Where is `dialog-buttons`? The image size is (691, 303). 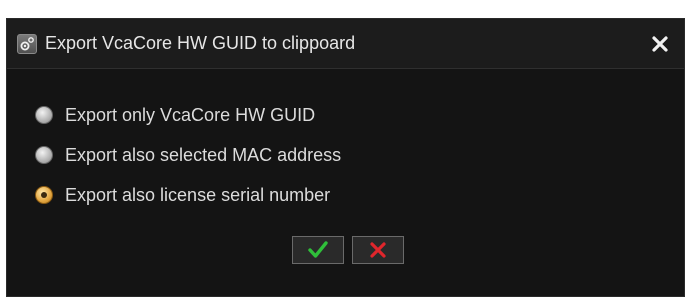
dialog-buttons is located at coordinates (348, 250).